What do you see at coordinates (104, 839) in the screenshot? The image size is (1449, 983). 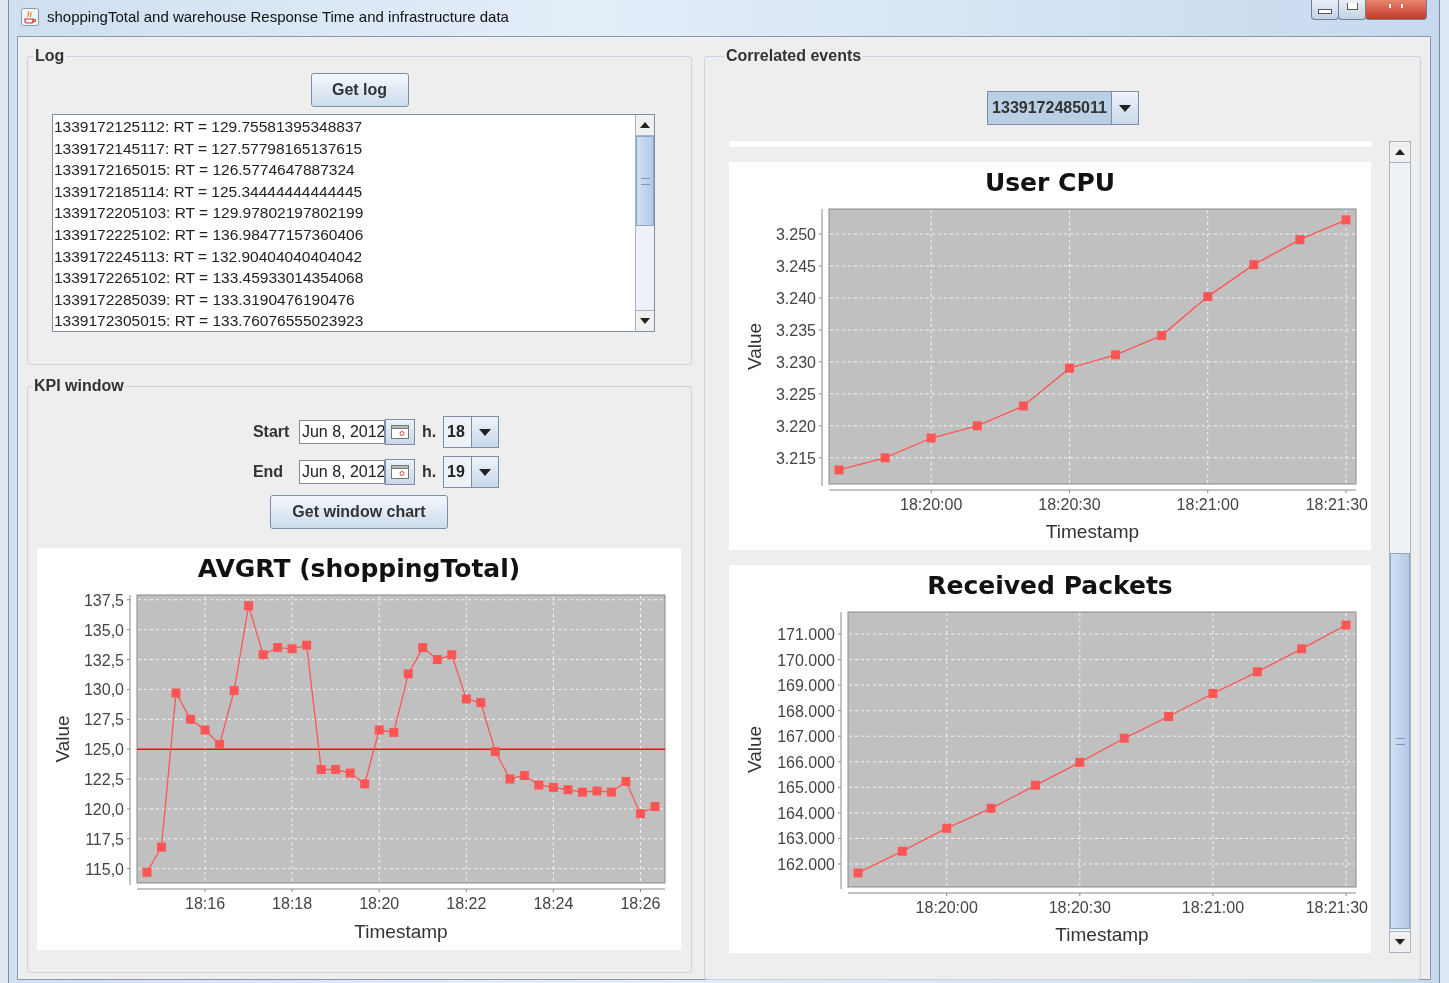 I see `tick-label: 117,5` at bounding box center [104, 839].